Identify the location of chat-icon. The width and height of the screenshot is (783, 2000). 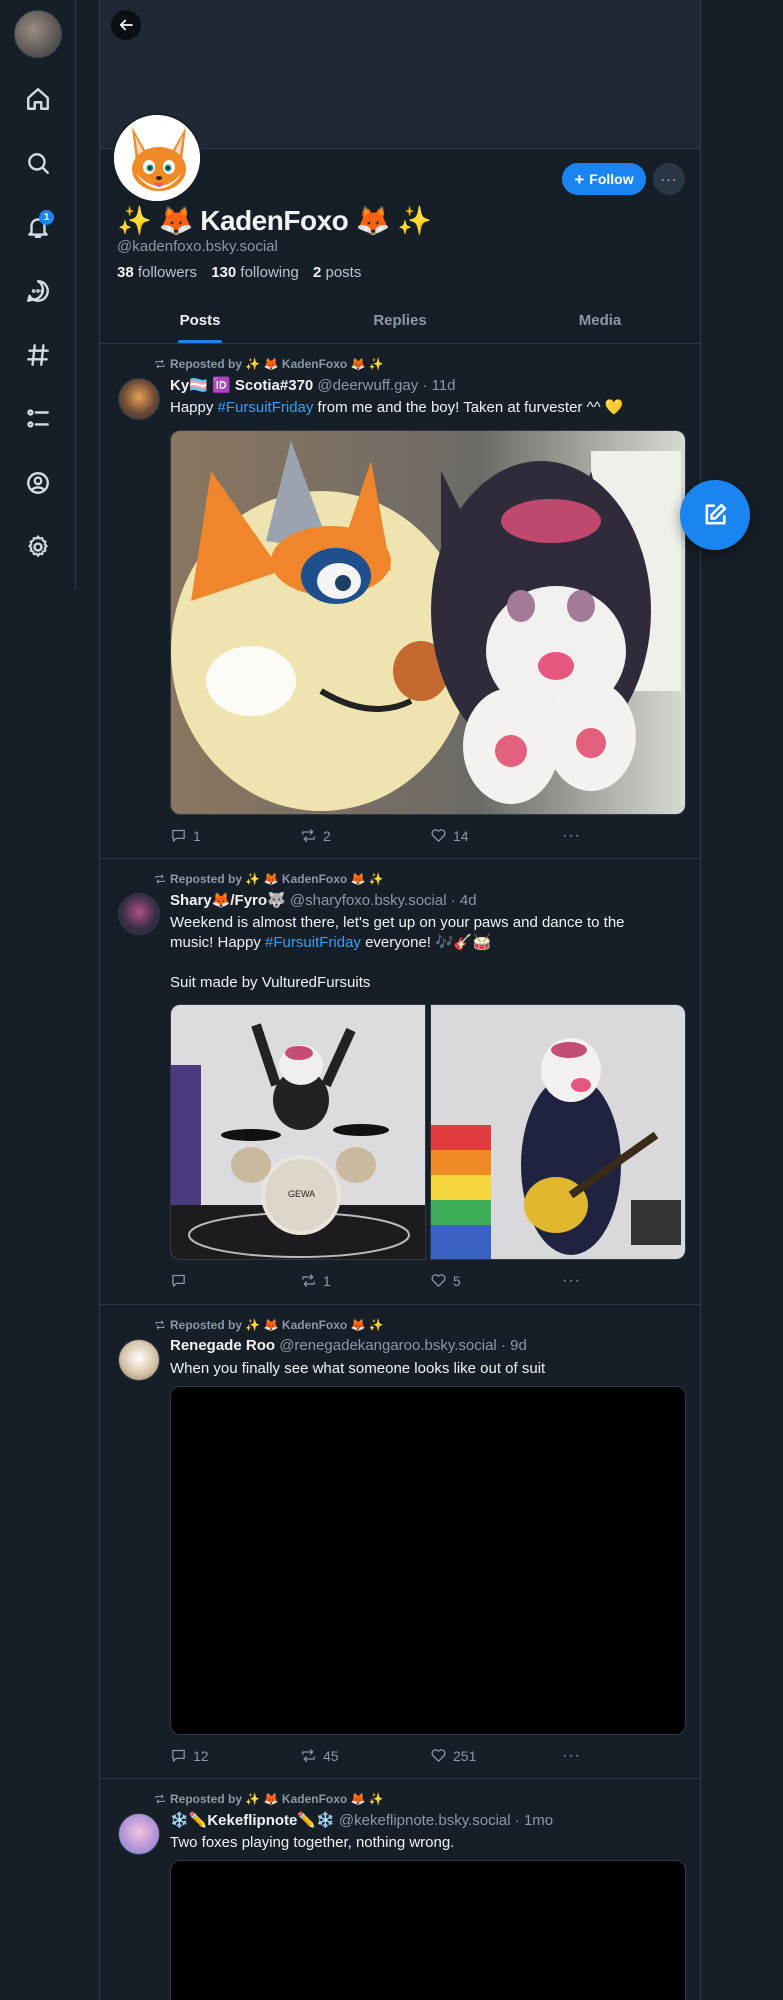
(38, 291).